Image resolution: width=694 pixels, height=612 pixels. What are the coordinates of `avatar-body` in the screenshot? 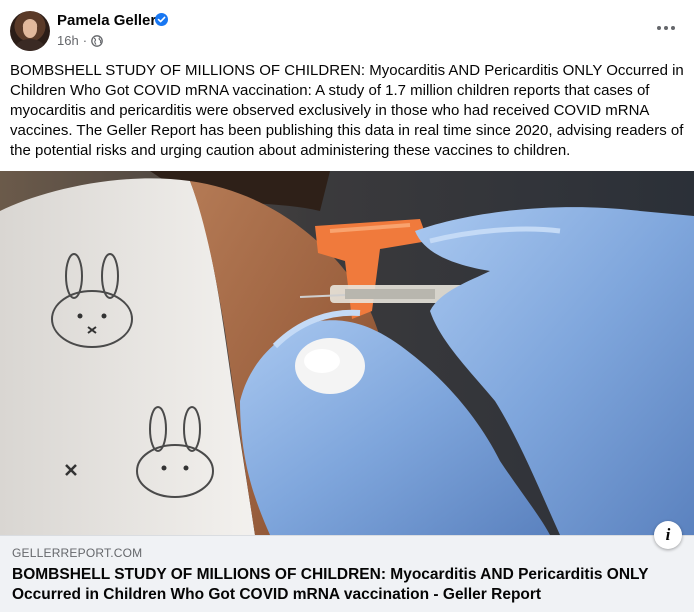 It's located at (30, 45).